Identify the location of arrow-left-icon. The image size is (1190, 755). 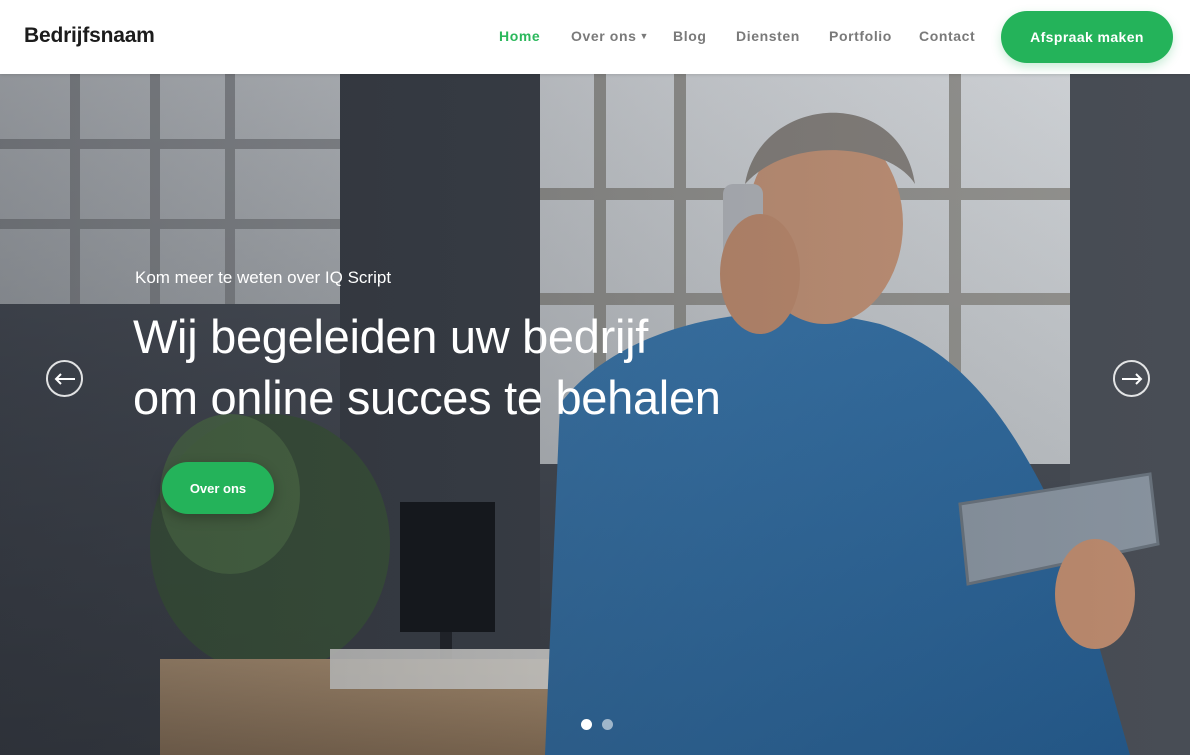
(64, 378).